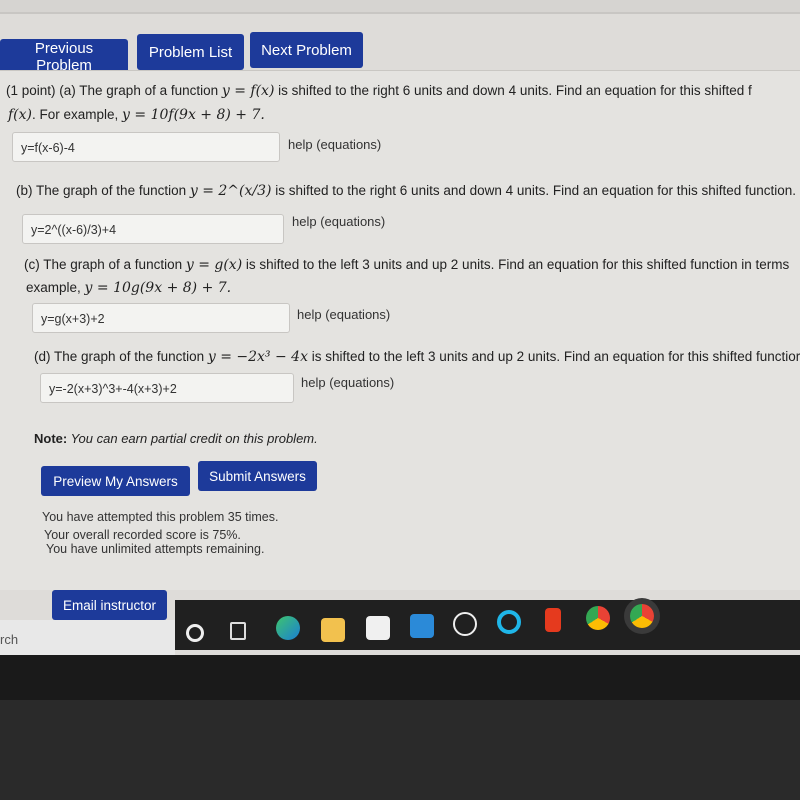  Describe the element at coordinates (161, 318) in the screenshot. I see `answer-input-c: y=g(x+3)+2` at that location.